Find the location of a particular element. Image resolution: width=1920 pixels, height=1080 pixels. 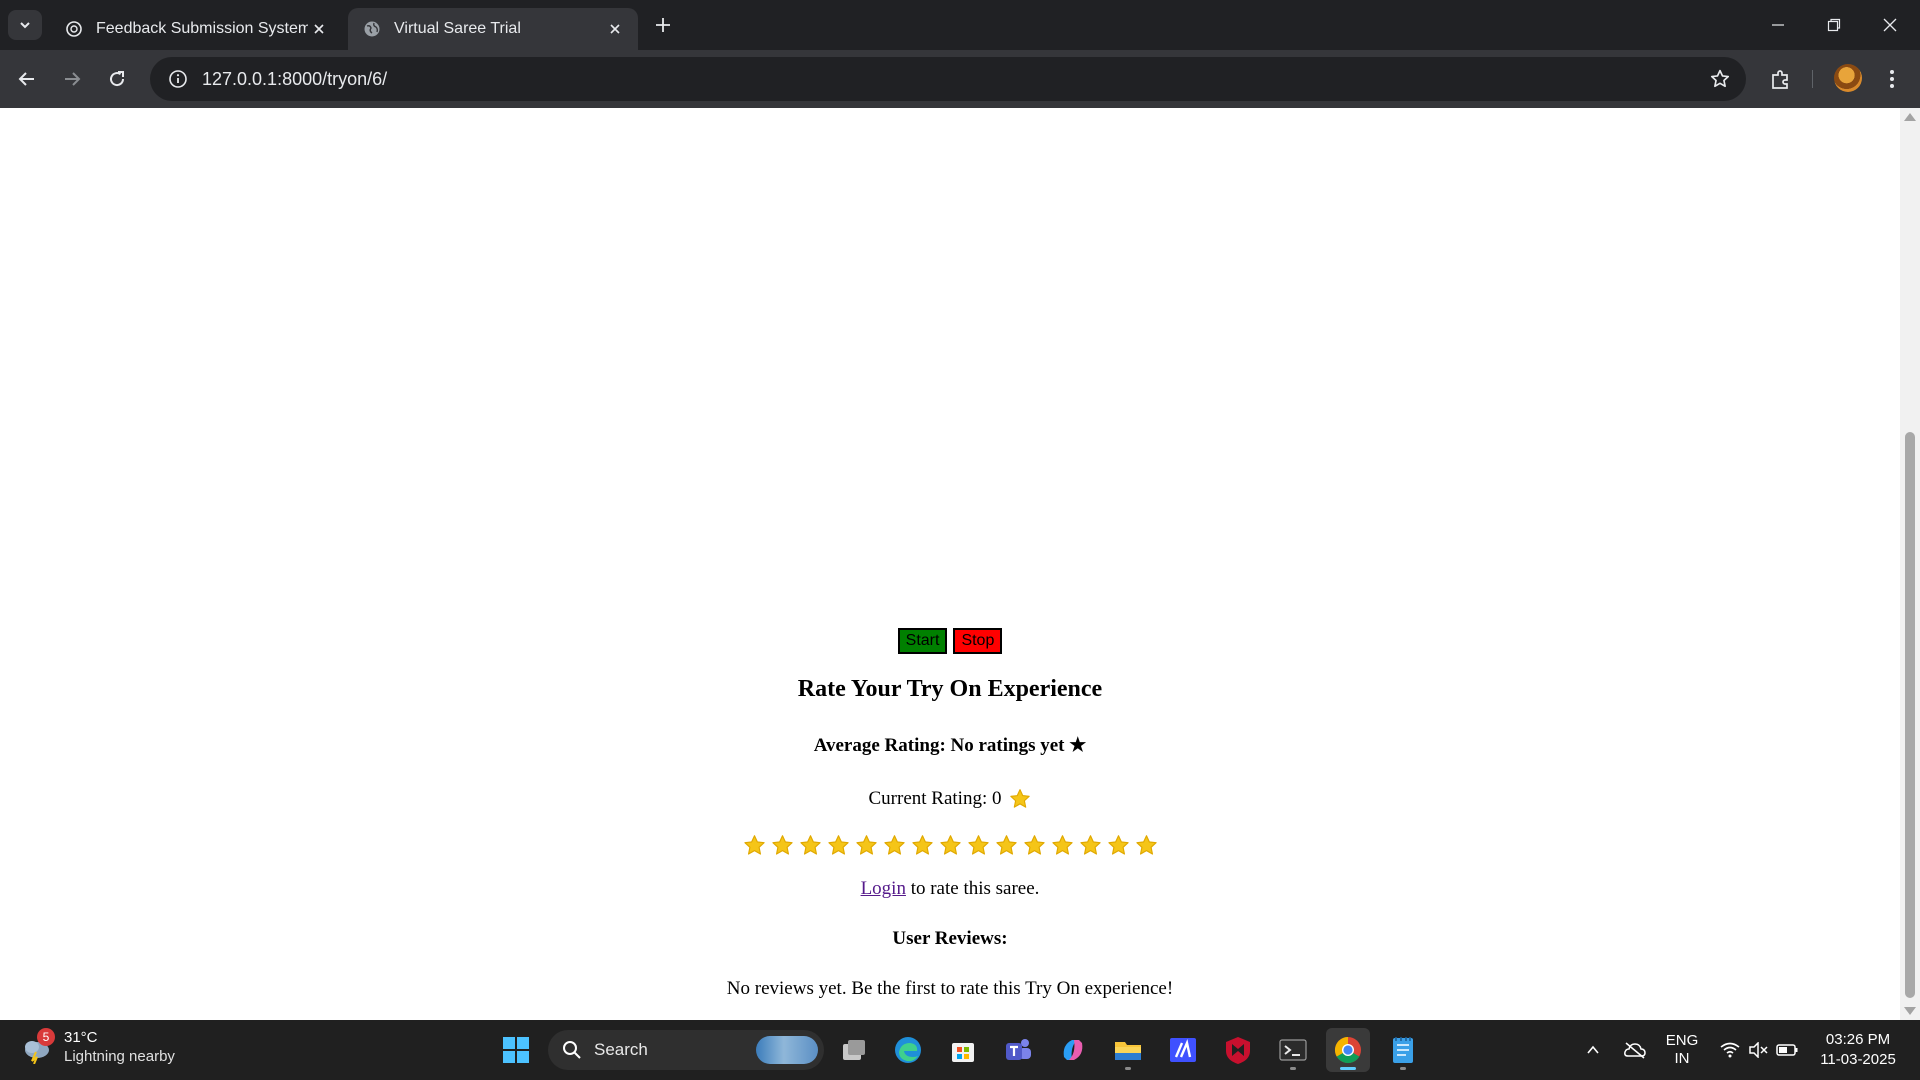

edge-icon is located at coordinates (908, 1050).